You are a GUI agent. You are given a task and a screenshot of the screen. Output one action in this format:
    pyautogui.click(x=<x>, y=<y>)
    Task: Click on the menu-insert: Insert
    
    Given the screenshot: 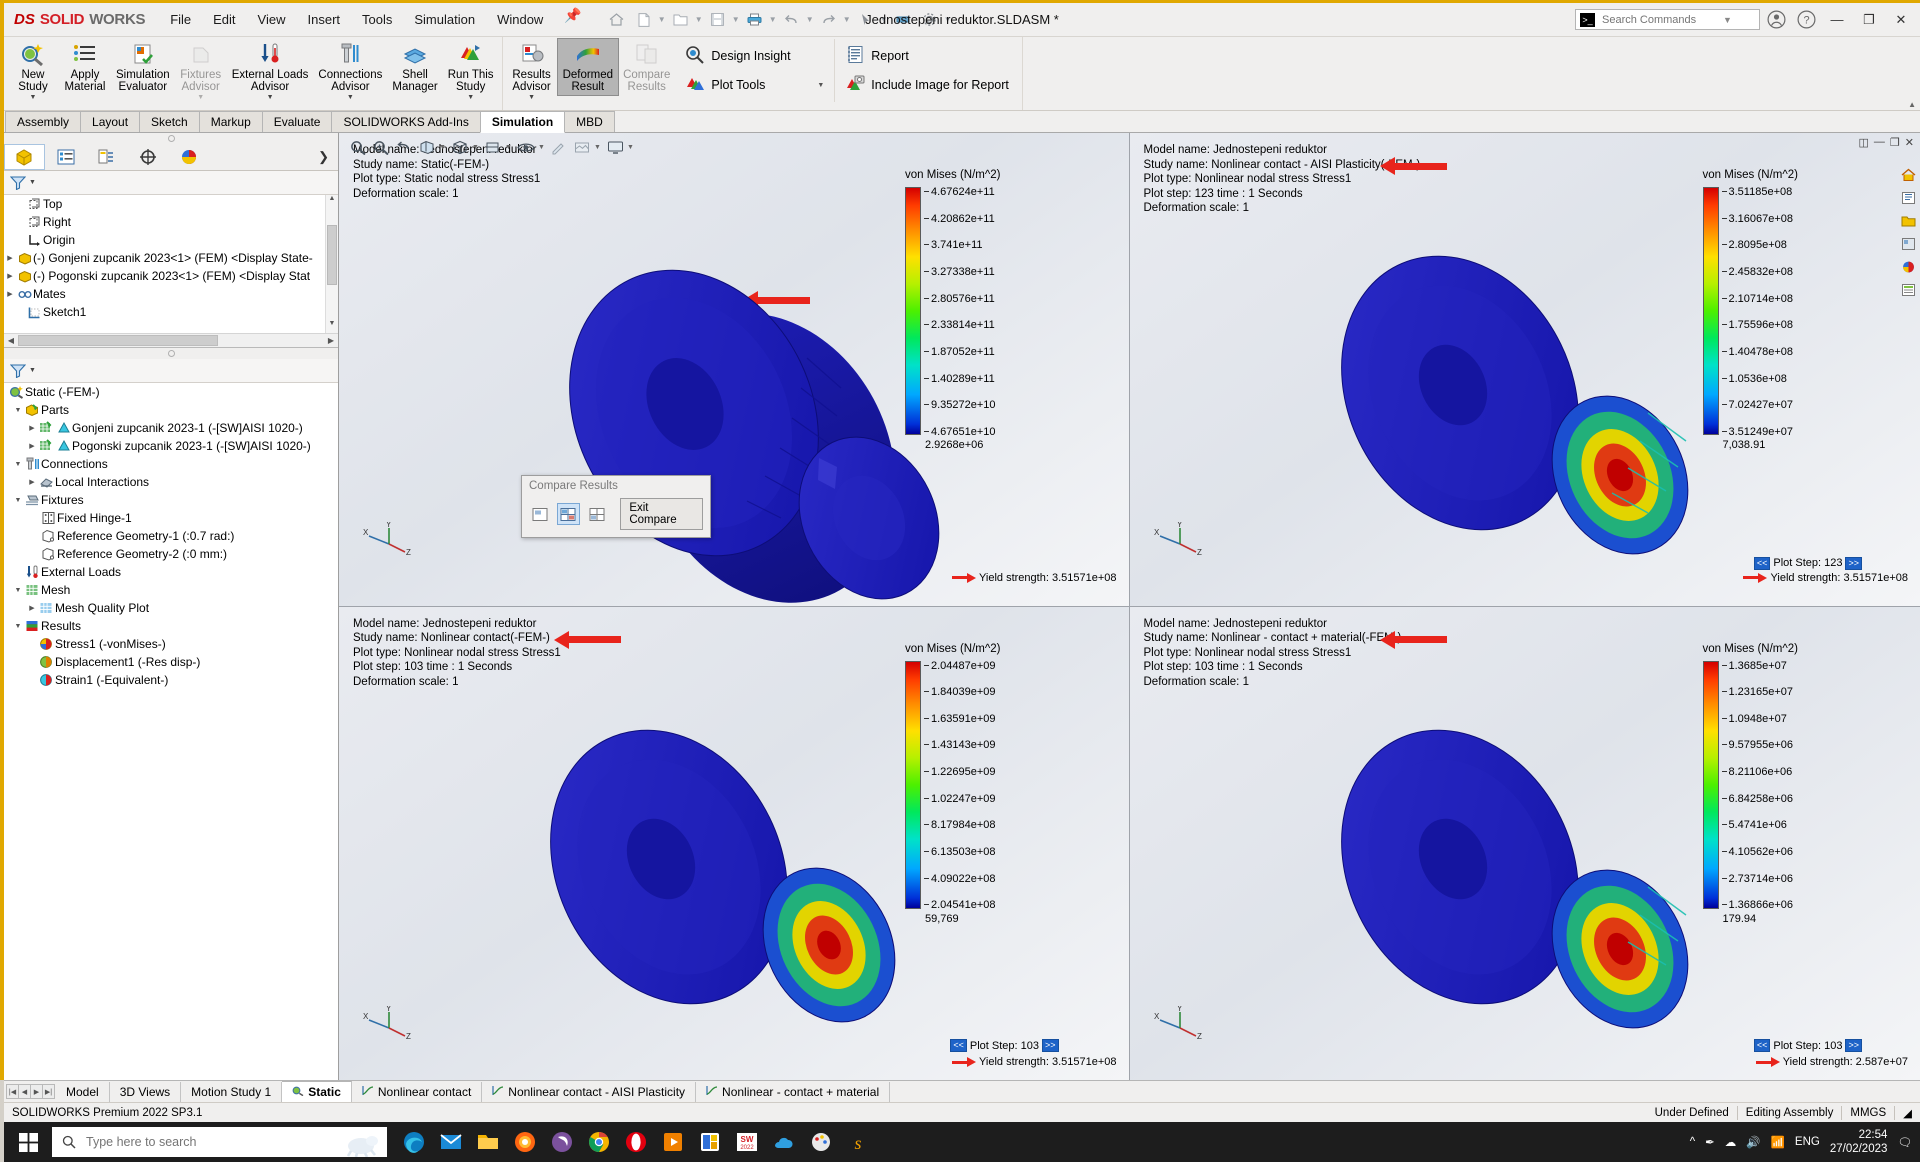 What is the action you would take?
    pyautogui.click(x=324, y=19)
    